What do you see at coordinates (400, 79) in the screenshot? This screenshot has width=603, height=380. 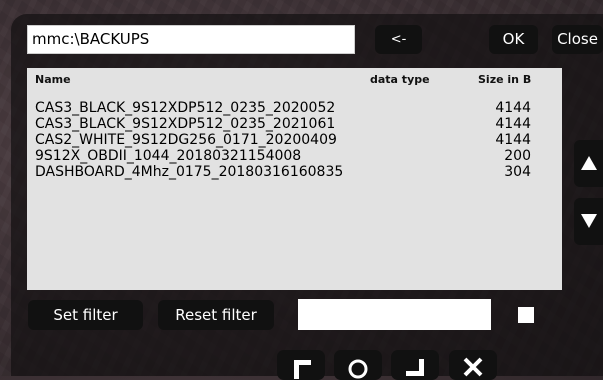 I see `column-header-data-type: data type` at bounding box center [400, 79].